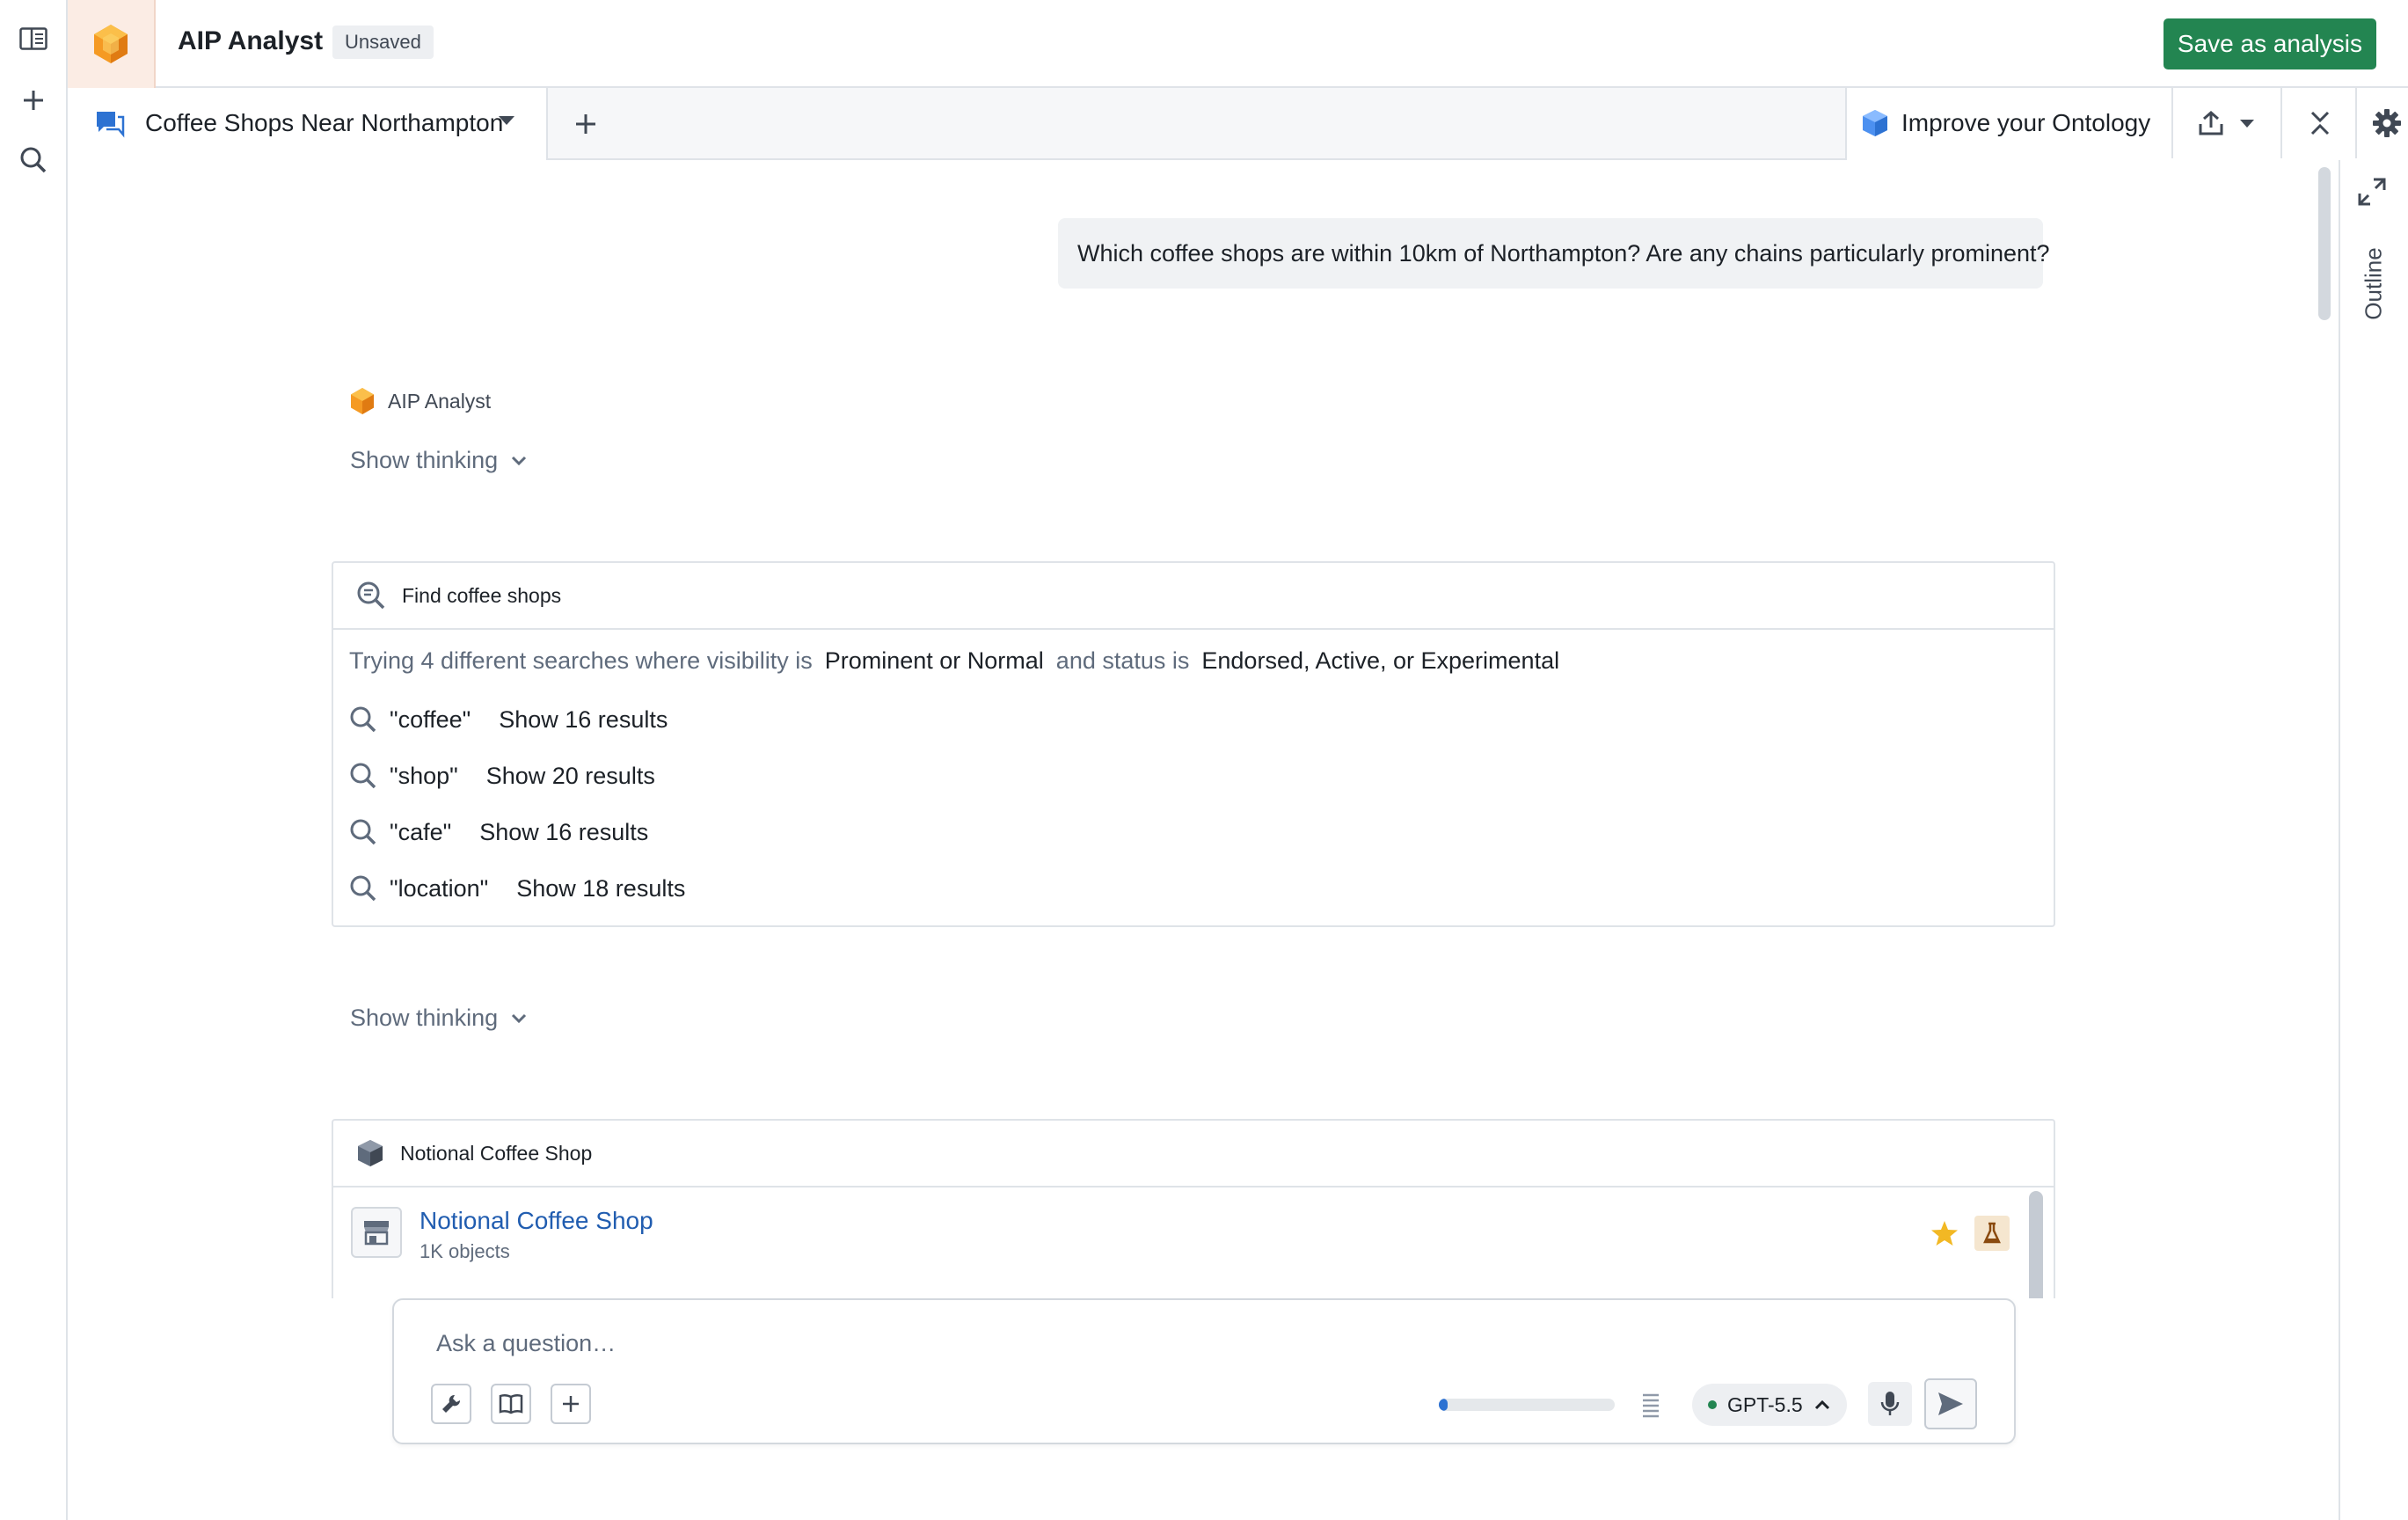  I want to click on search-row: "location" Show 18 results, so click(517, 888).